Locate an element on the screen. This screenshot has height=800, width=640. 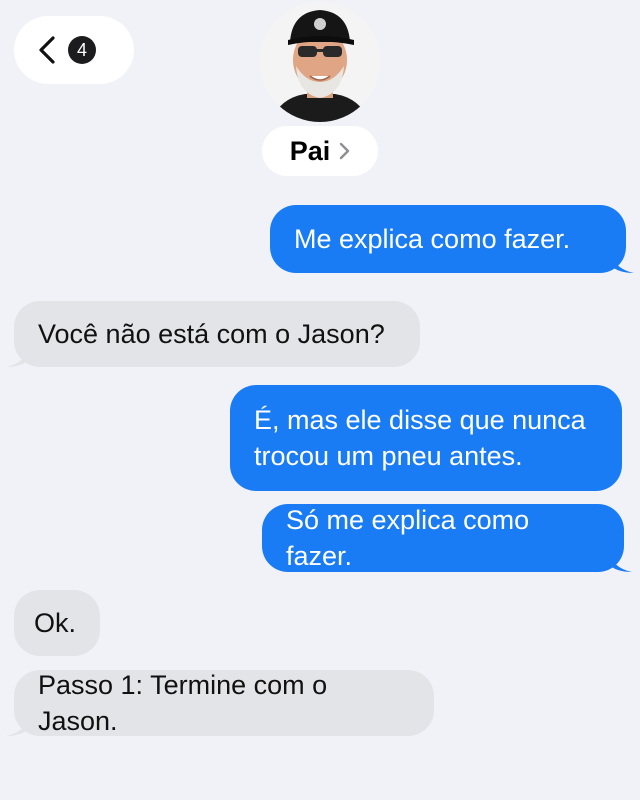
message-text: Me explica como fazer. is located at coordinates (432, 239).